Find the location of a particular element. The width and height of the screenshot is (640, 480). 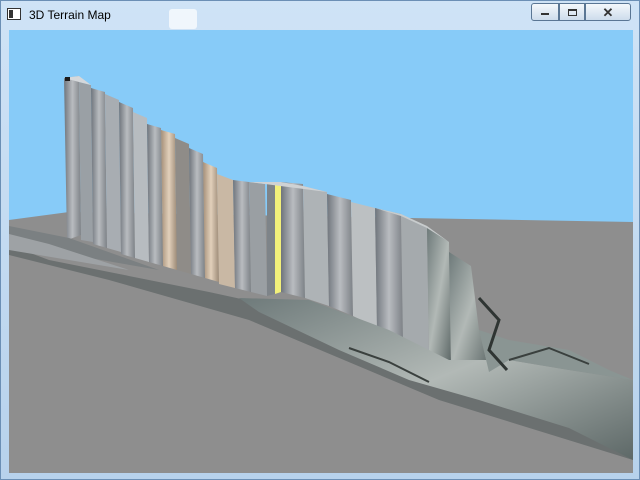

close-button: ✕ is located at coordinates (608, 12).